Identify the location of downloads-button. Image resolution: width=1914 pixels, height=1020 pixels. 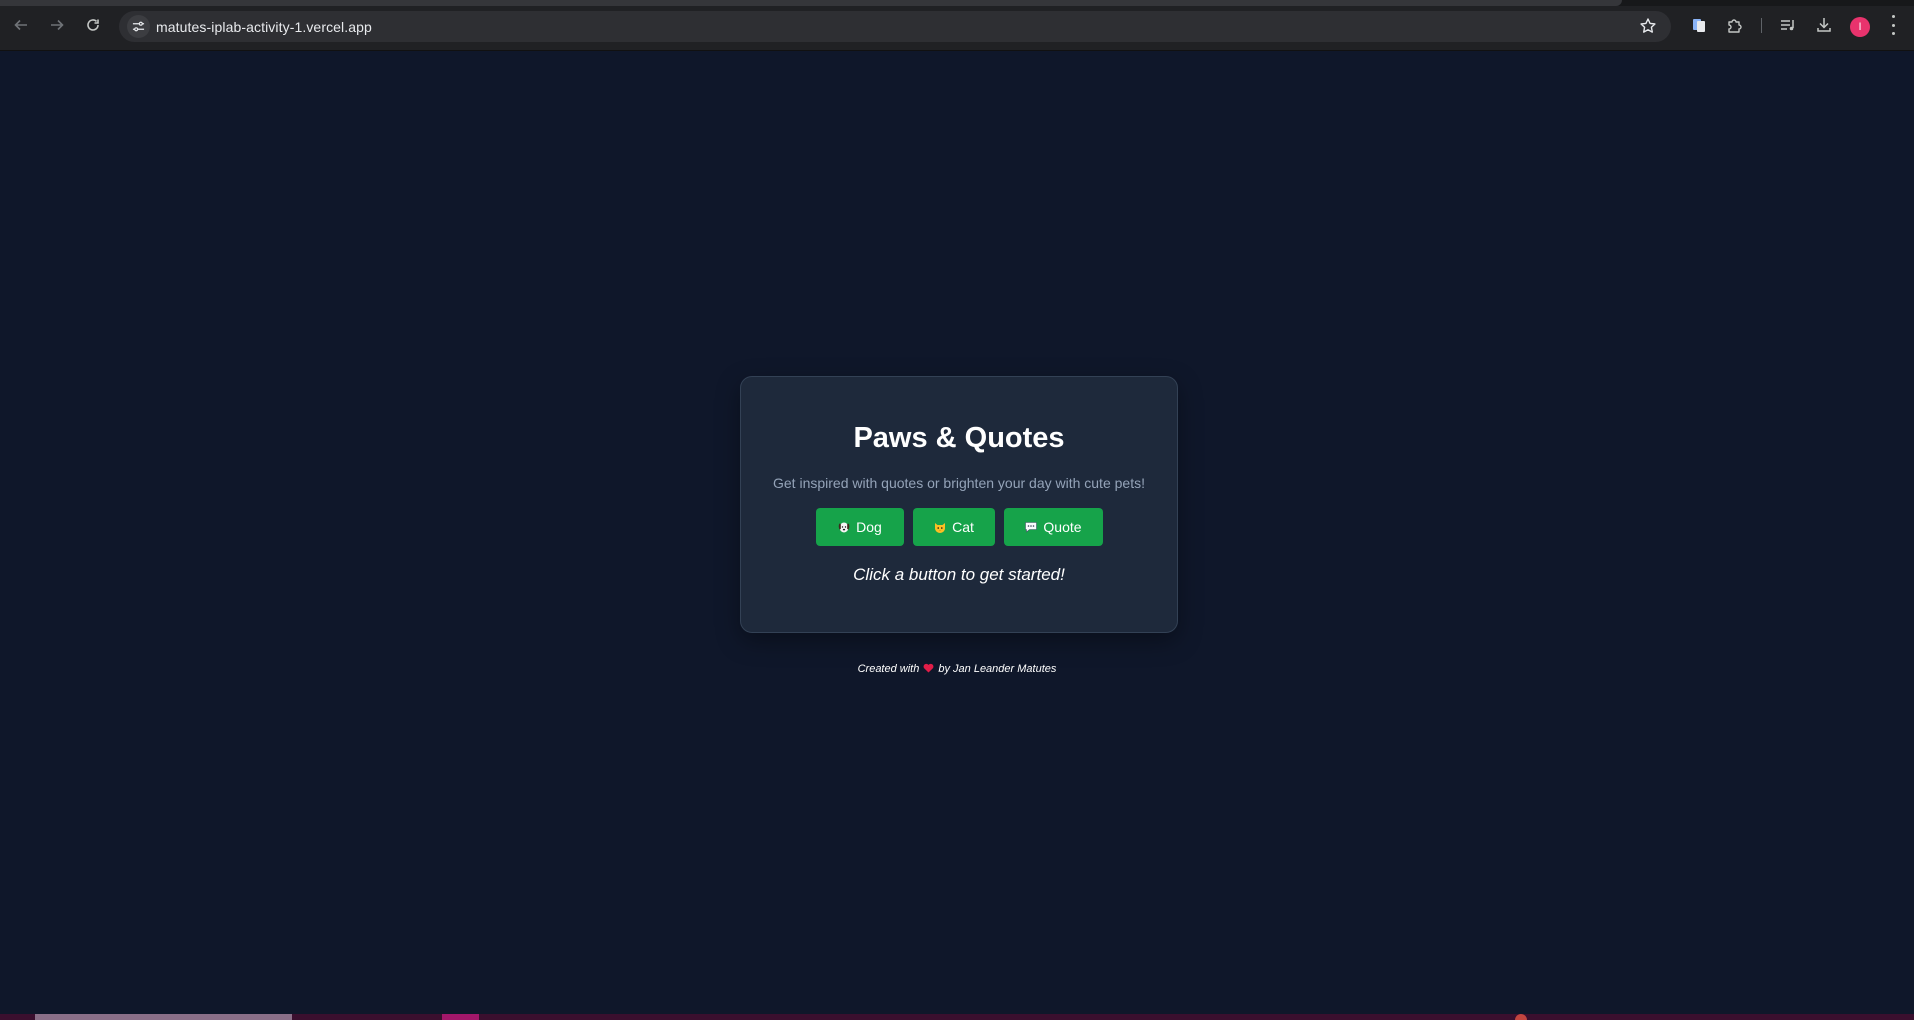
(1824, 25).